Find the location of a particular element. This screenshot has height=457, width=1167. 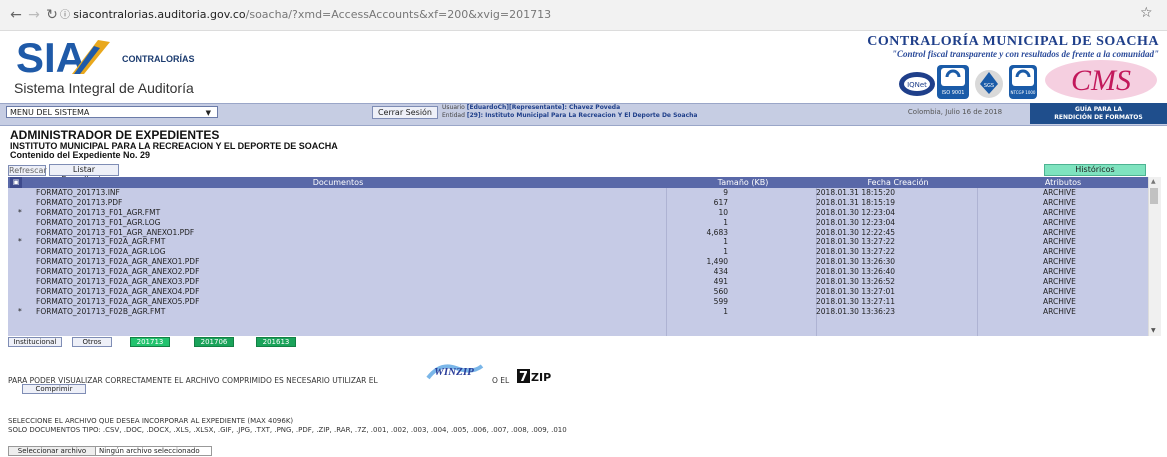

bookmark-star-icon: ☆ is located at coordinates (1146, 13).